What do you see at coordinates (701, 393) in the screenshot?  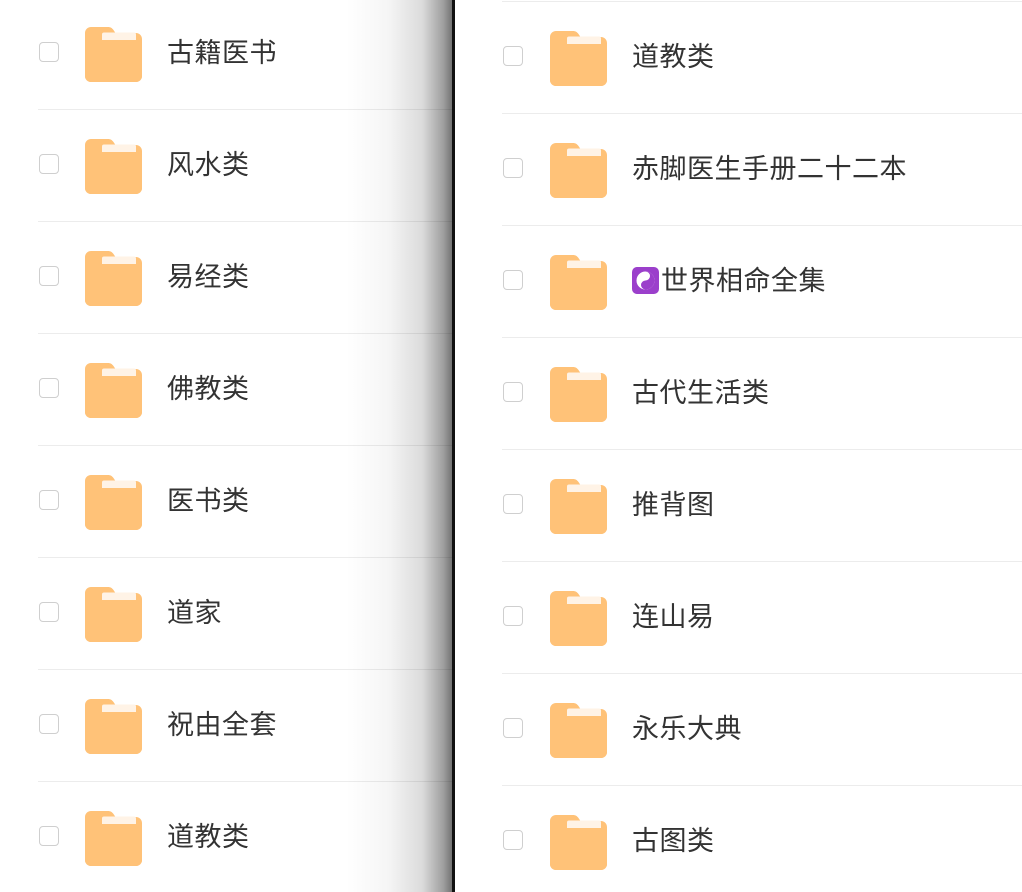 I see `folder-name: 古代生活类` at bounding box center [701, 393].